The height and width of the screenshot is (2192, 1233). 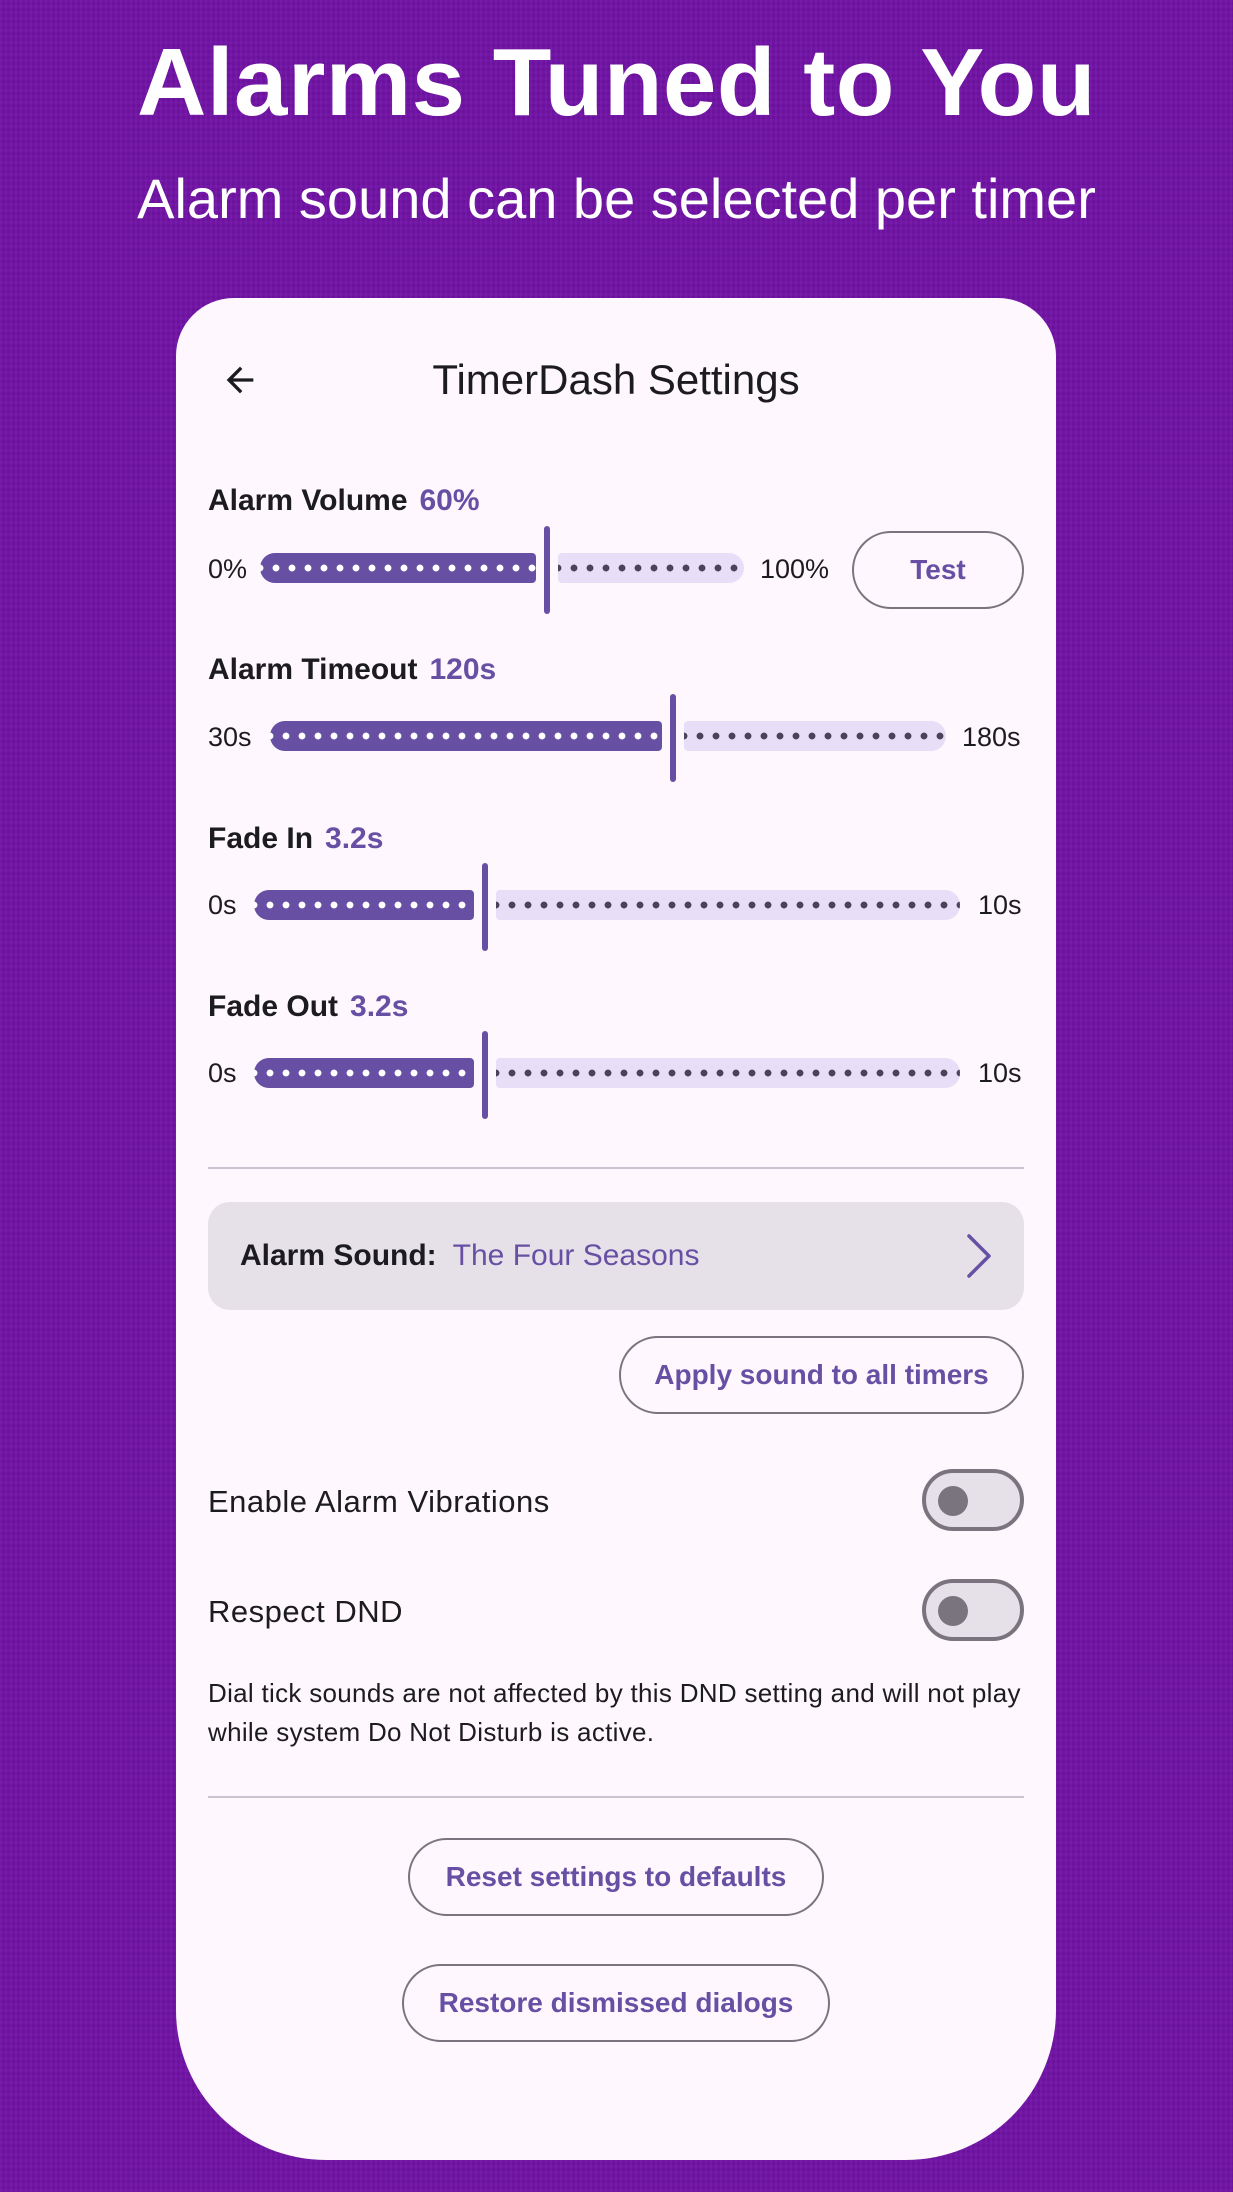 What do you see at coordinates (379, 1006) in the screenshot?
I see `fade-out-value: 3.2s` at bounding box center [379, 1006].